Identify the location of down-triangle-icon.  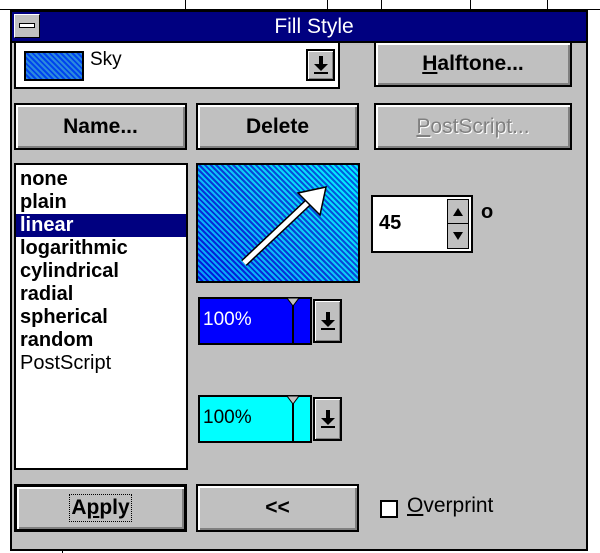
(458, 236).